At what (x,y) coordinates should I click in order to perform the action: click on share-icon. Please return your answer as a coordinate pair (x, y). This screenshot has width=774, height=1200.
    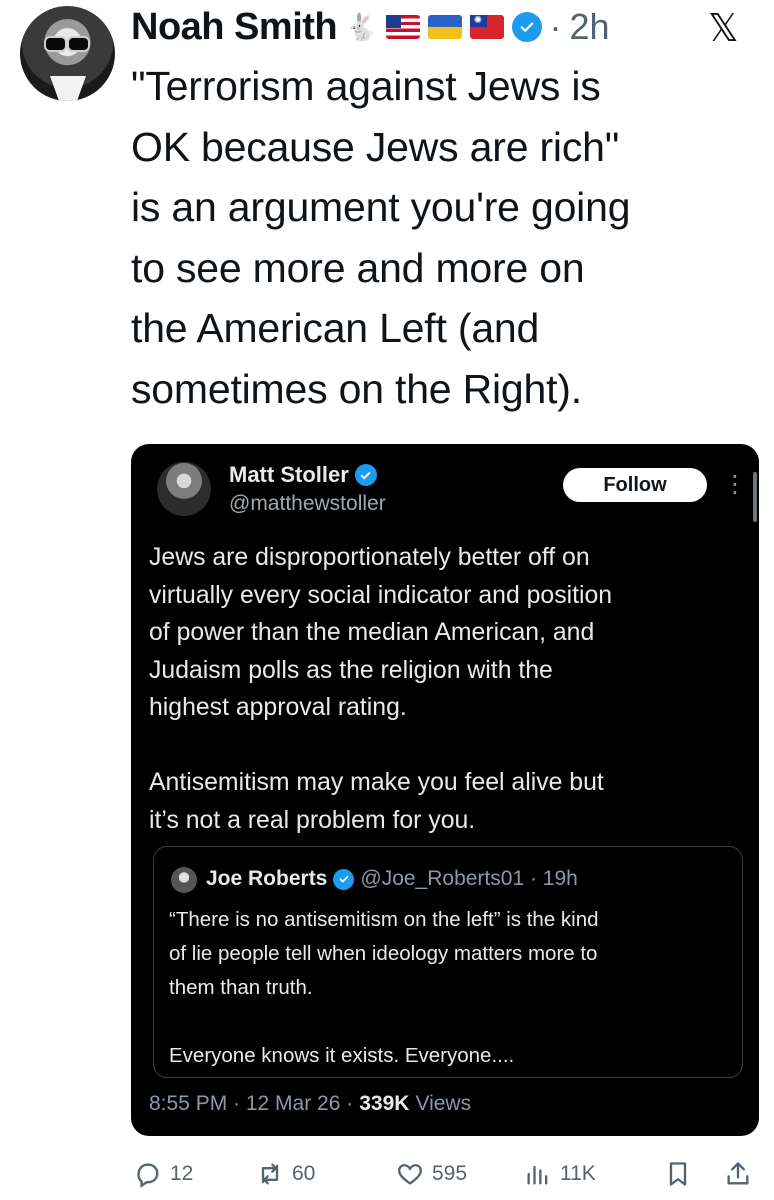
    Looking at the image, I should click on (738, 1173).